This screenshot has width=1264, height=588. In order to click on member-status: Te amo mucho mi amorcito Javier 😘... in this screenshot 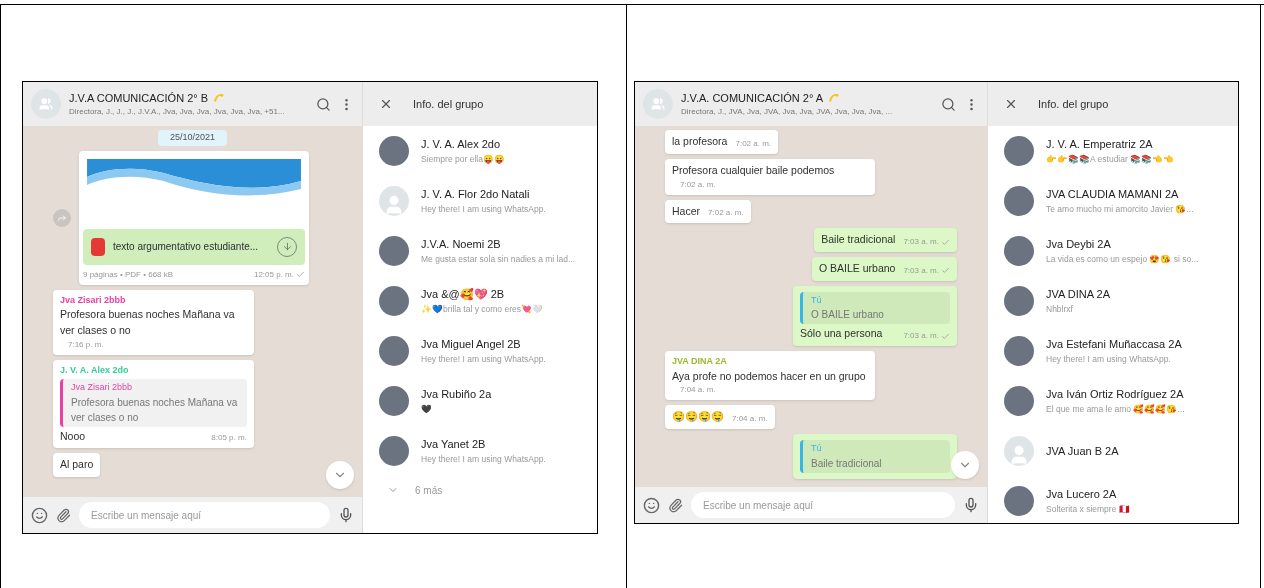, I will do `click(1120, 209)`.